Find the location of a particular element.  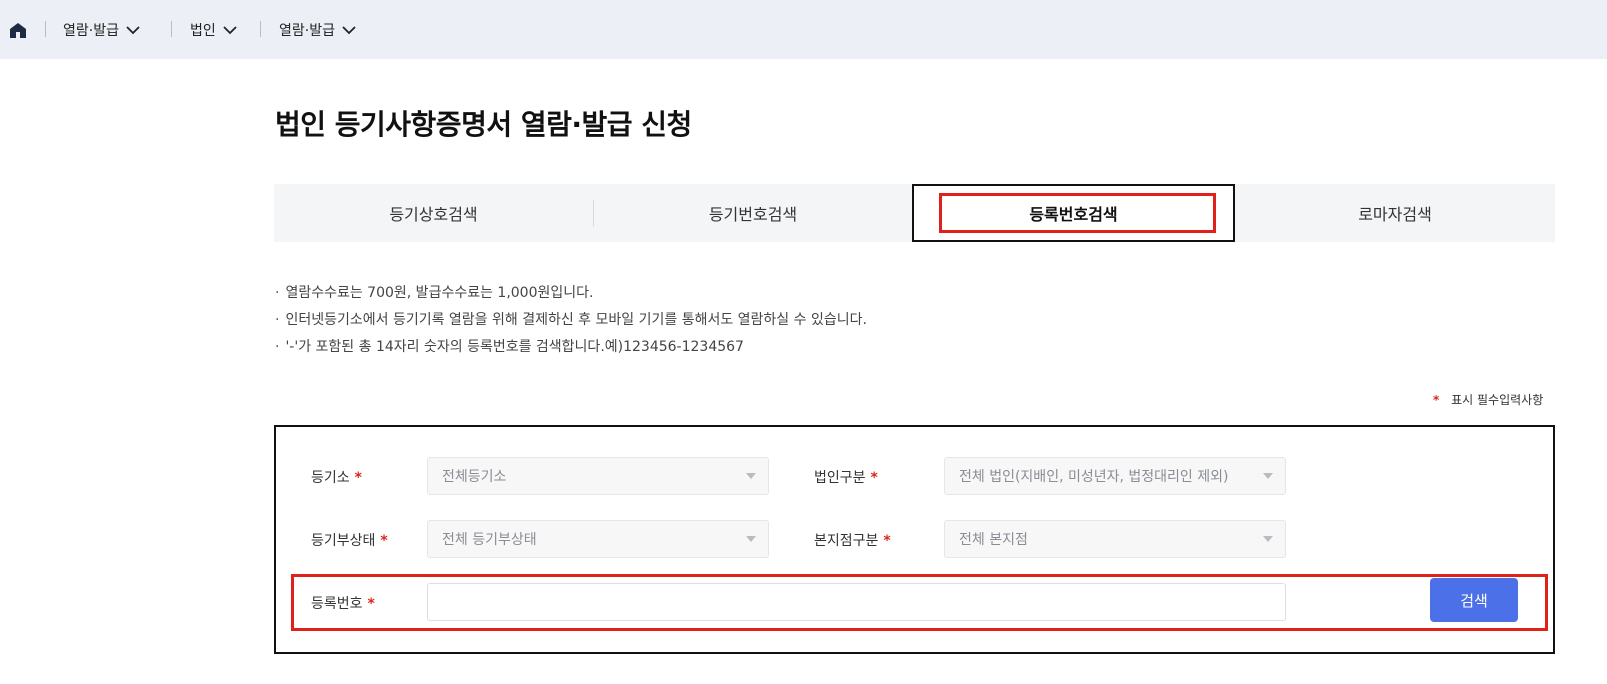

corp-type-select: 전체 법인(지배인, 미성년자, 법정대리인 제외) is located at coordinates (1115, 476).